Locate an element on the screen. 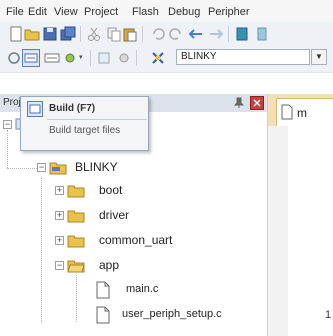 This screenshot has width=333, height=336. tree-item-boot: + boot is located at coordinates (155, 190).